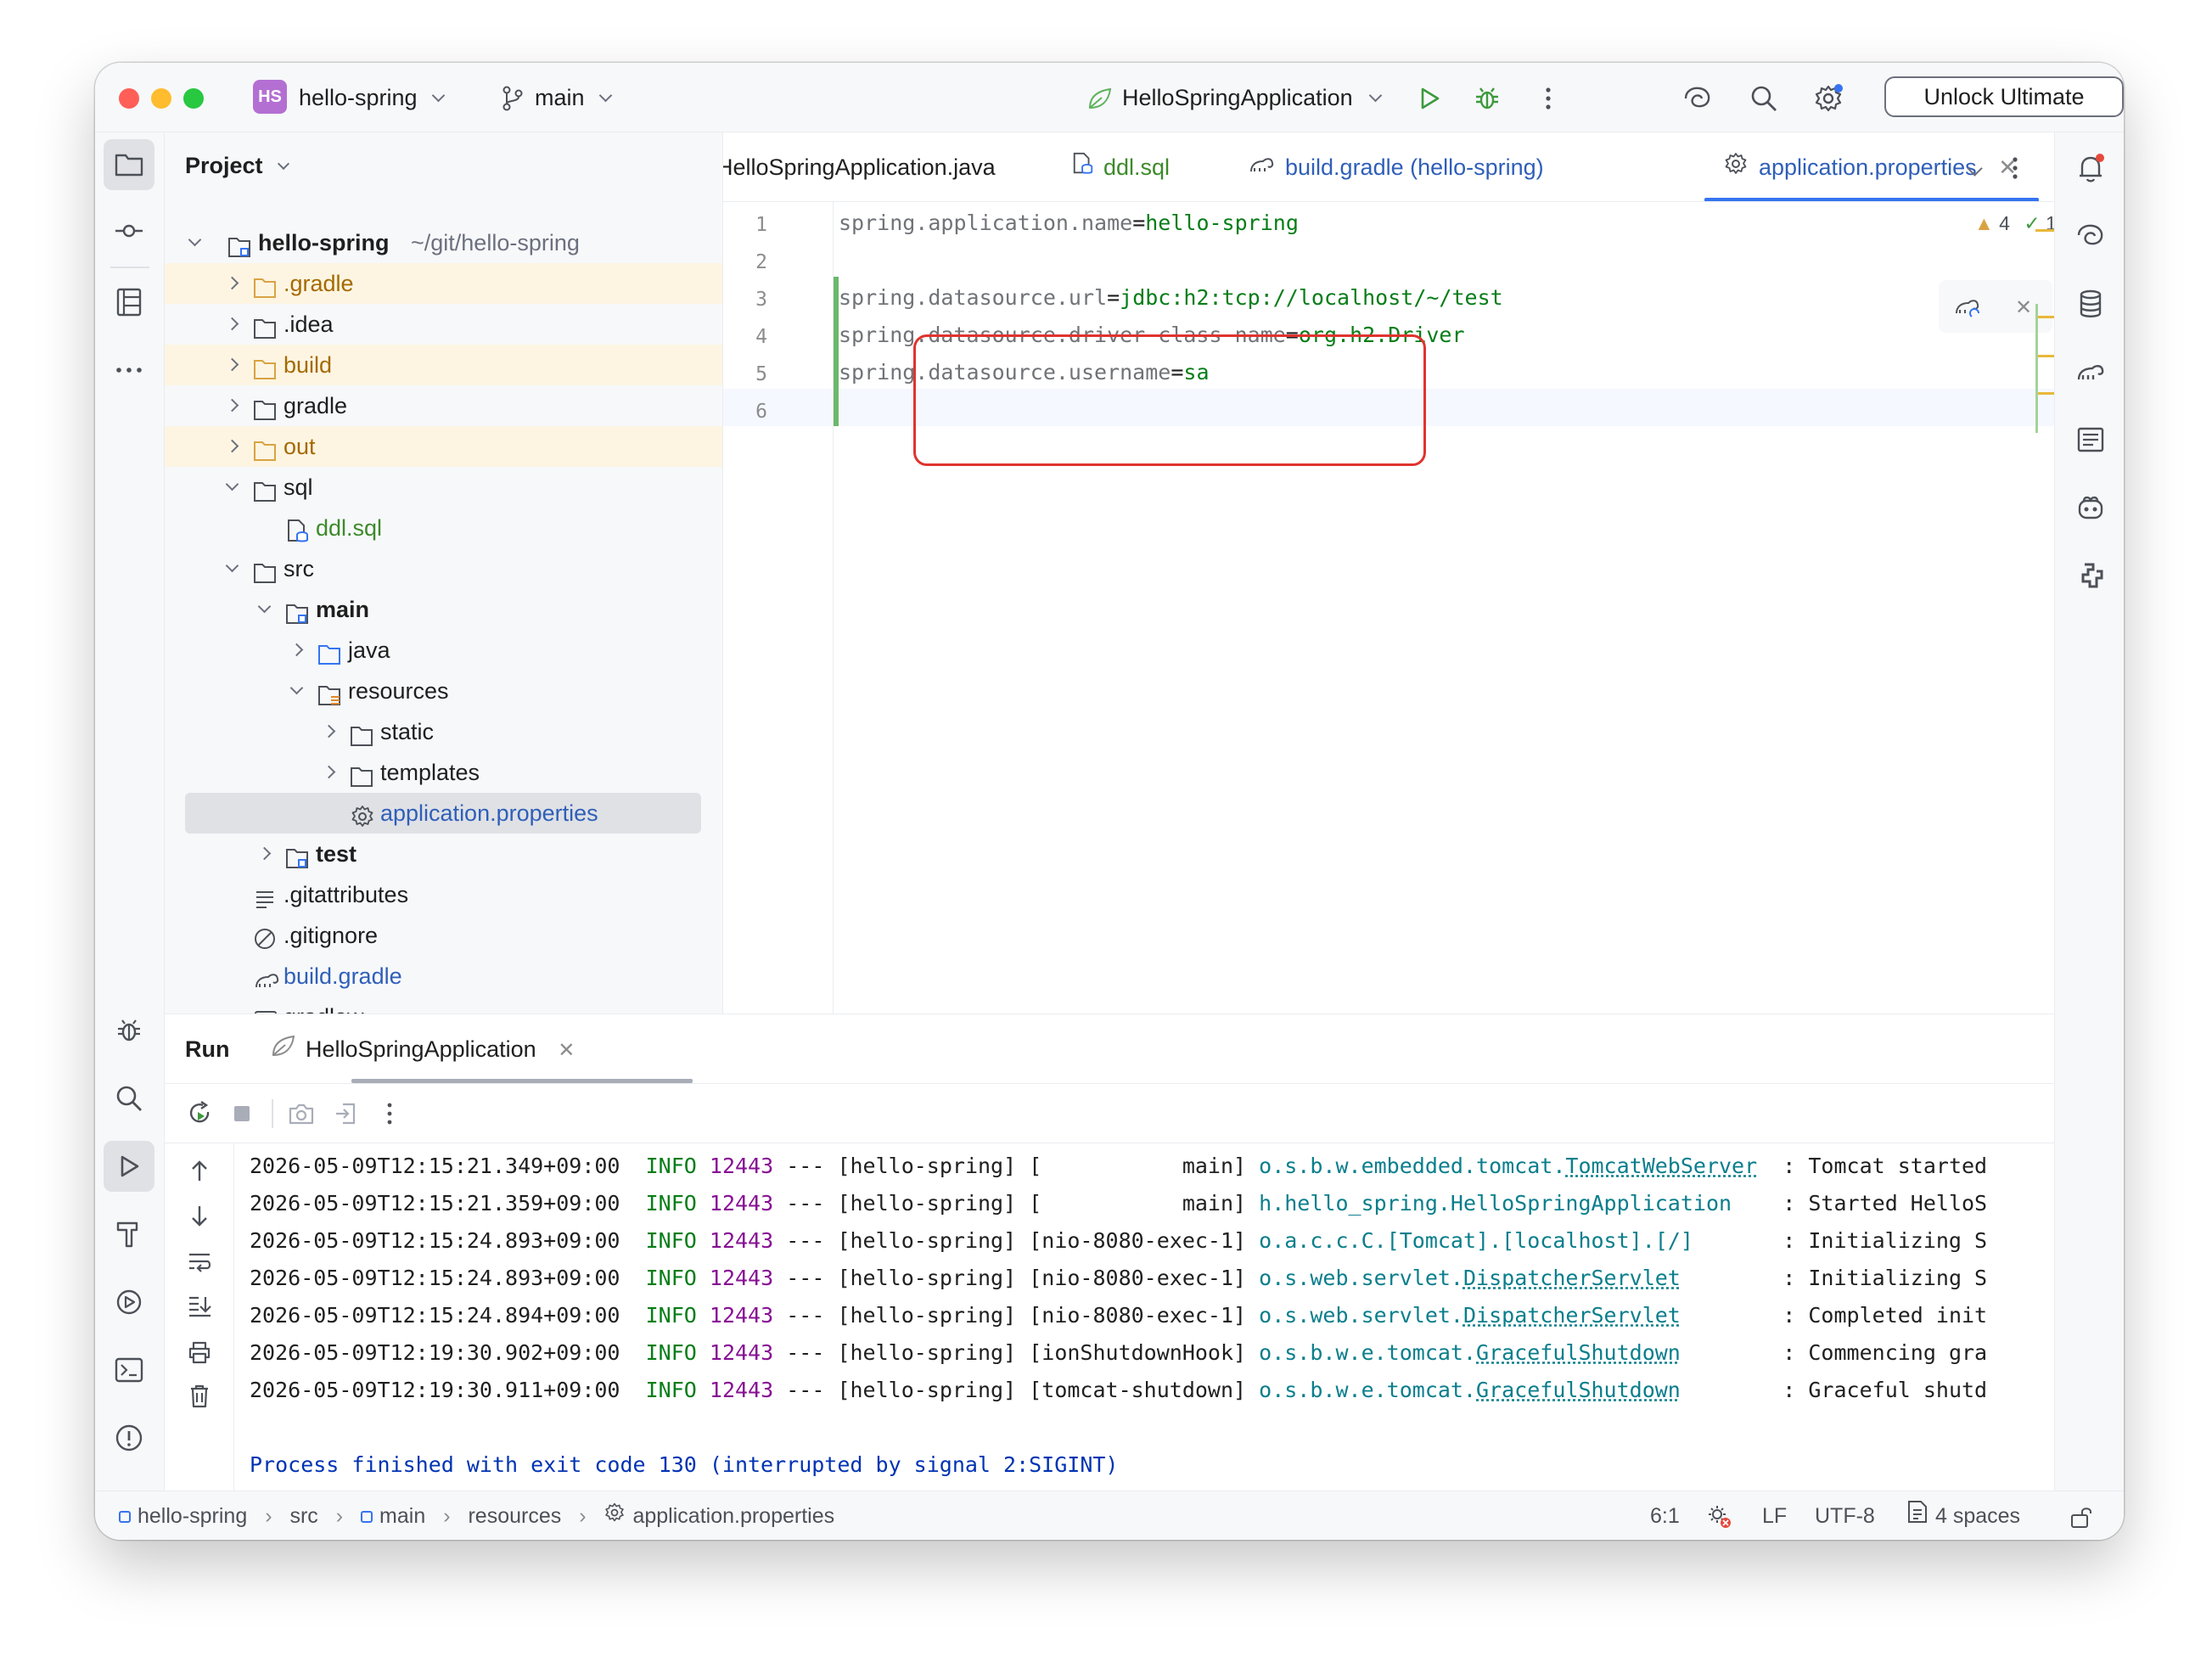  Describe the element at coordinates (1974, 168) in the screenshot. I see `tab-list-chevron-icon` at that location.